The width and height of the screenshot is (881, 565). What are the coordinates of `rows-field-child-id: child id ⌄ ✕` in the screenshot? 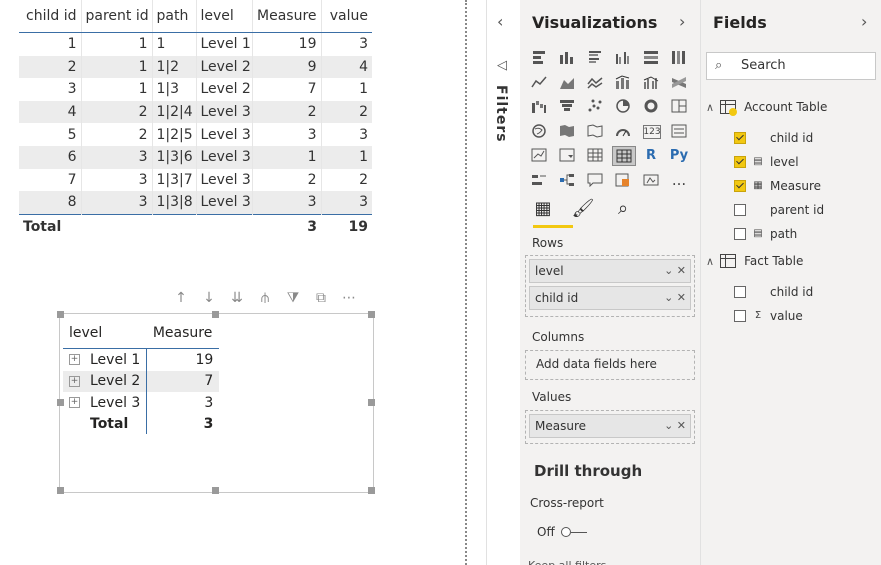 It's located at (610, 298).